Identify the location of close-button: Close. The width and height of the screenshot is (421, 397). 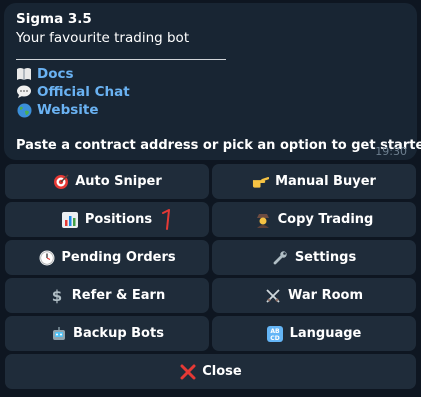
(210, 371).